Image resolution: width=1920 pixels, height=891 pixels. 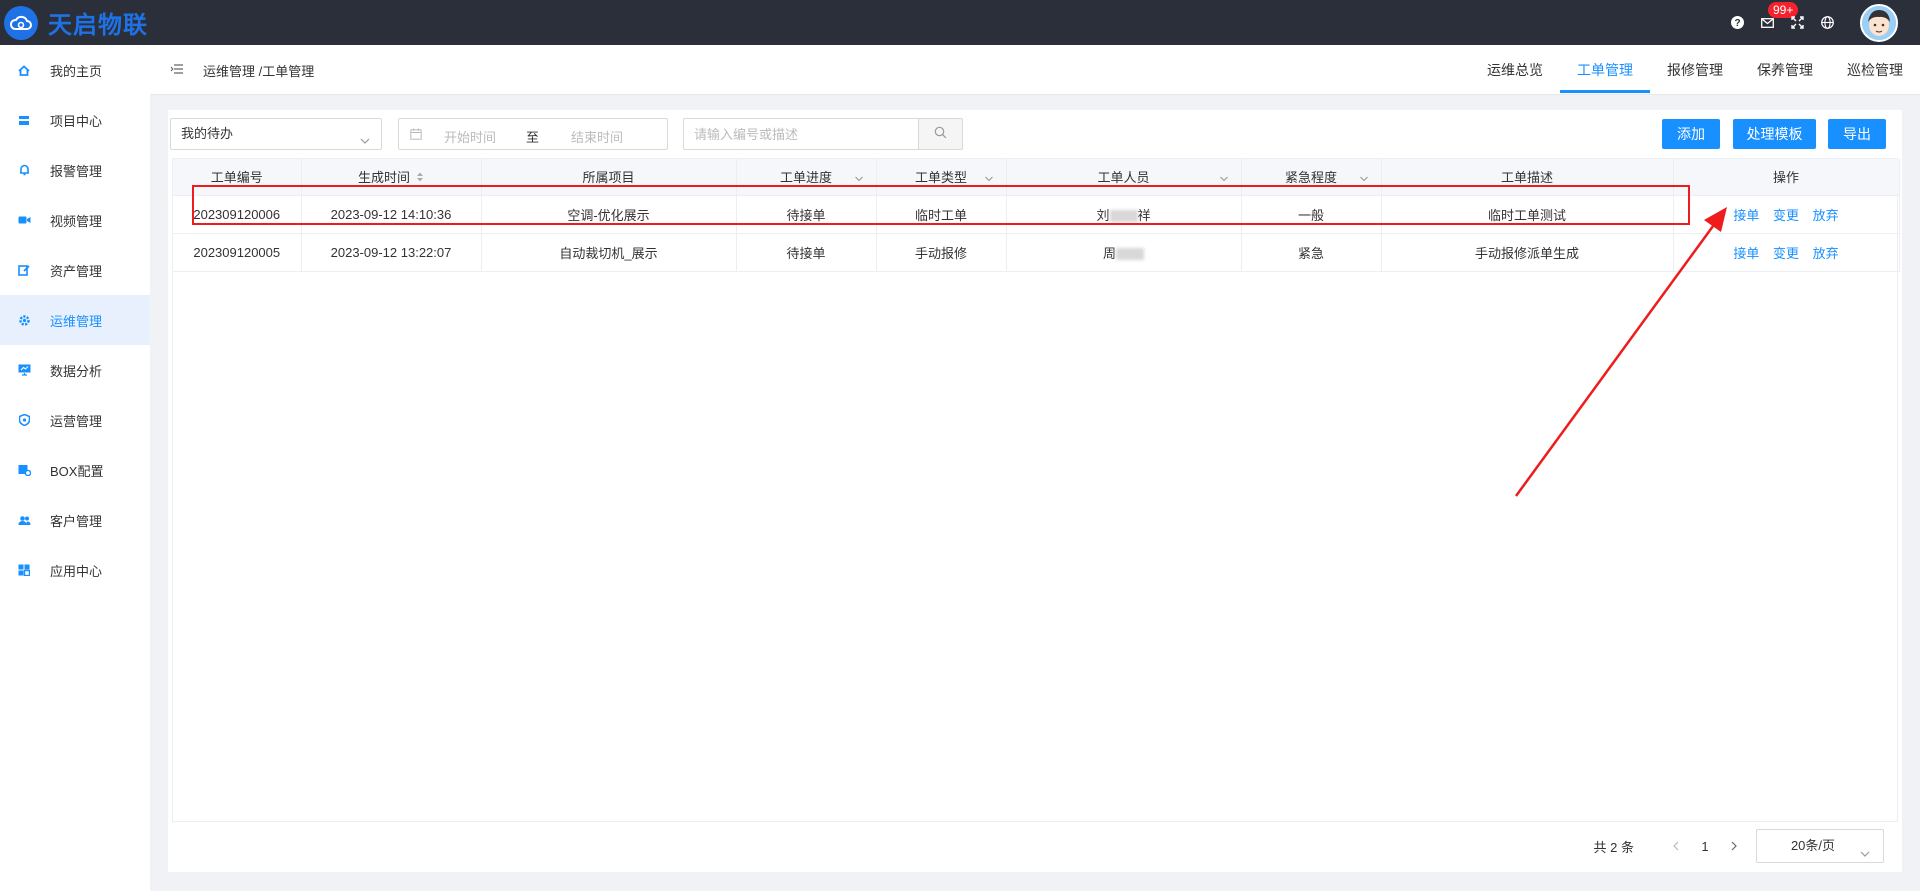 I want to click on gear-icon, so click(x=24, y=320).